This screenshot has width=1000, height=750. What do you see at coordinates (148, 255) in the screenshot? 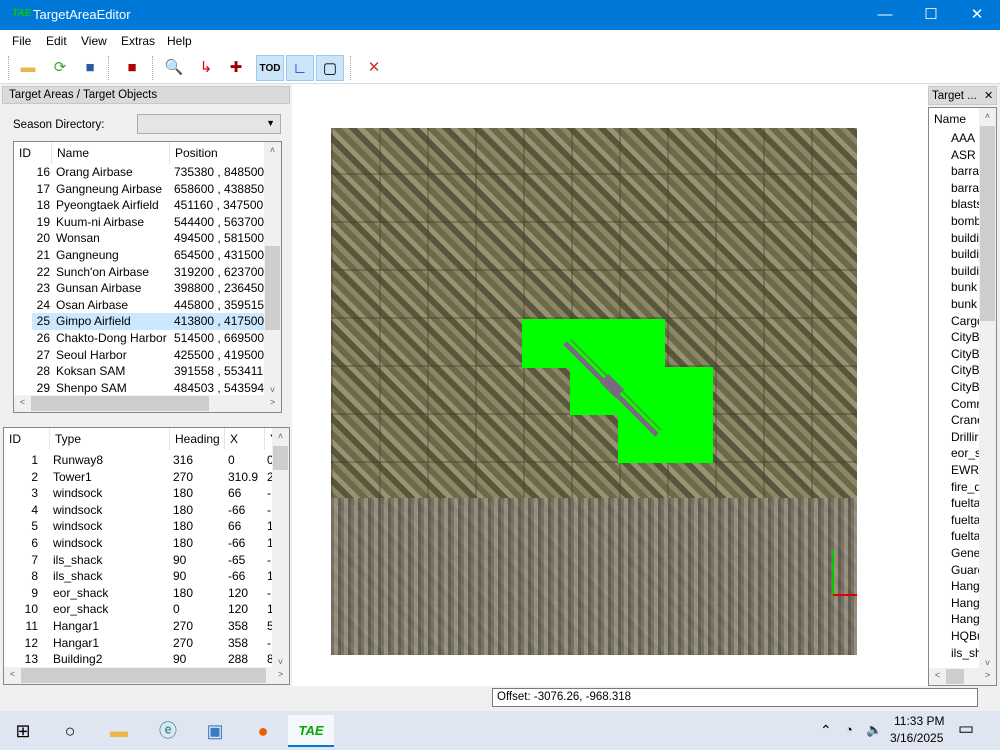
I see `table-row: 21 Gangneung 654500 , 431500` at bounding box center [148, 255].